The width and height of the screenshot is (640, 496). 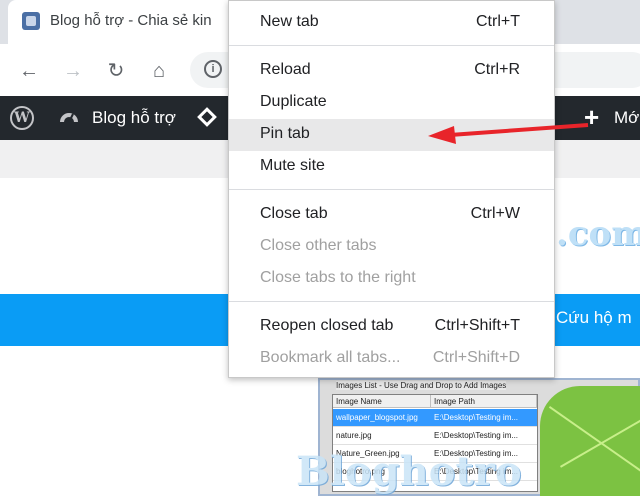 I want to click on admin-bar-site-name: Blog hỗ trợ, so click(x=134, y=118).